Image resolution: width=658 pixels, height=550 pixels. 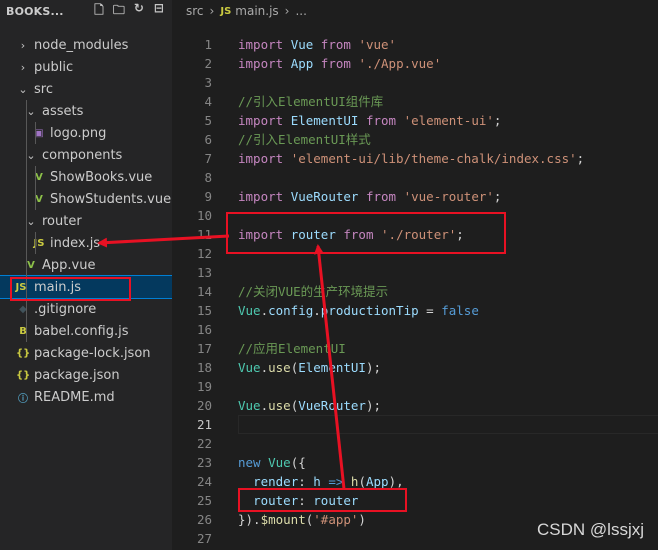 I want to click on code-token: '#app', so click(x=336, y=519).